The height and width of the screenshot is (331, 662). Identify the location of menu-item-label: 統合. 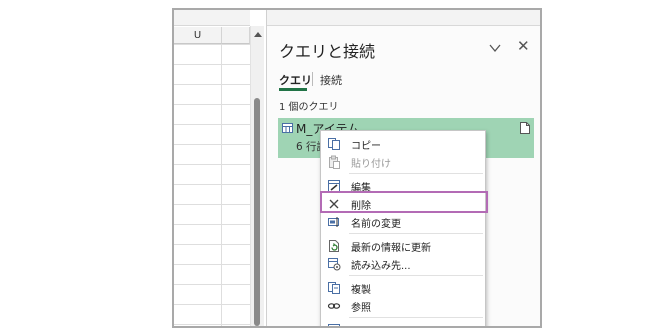
(361, 324).